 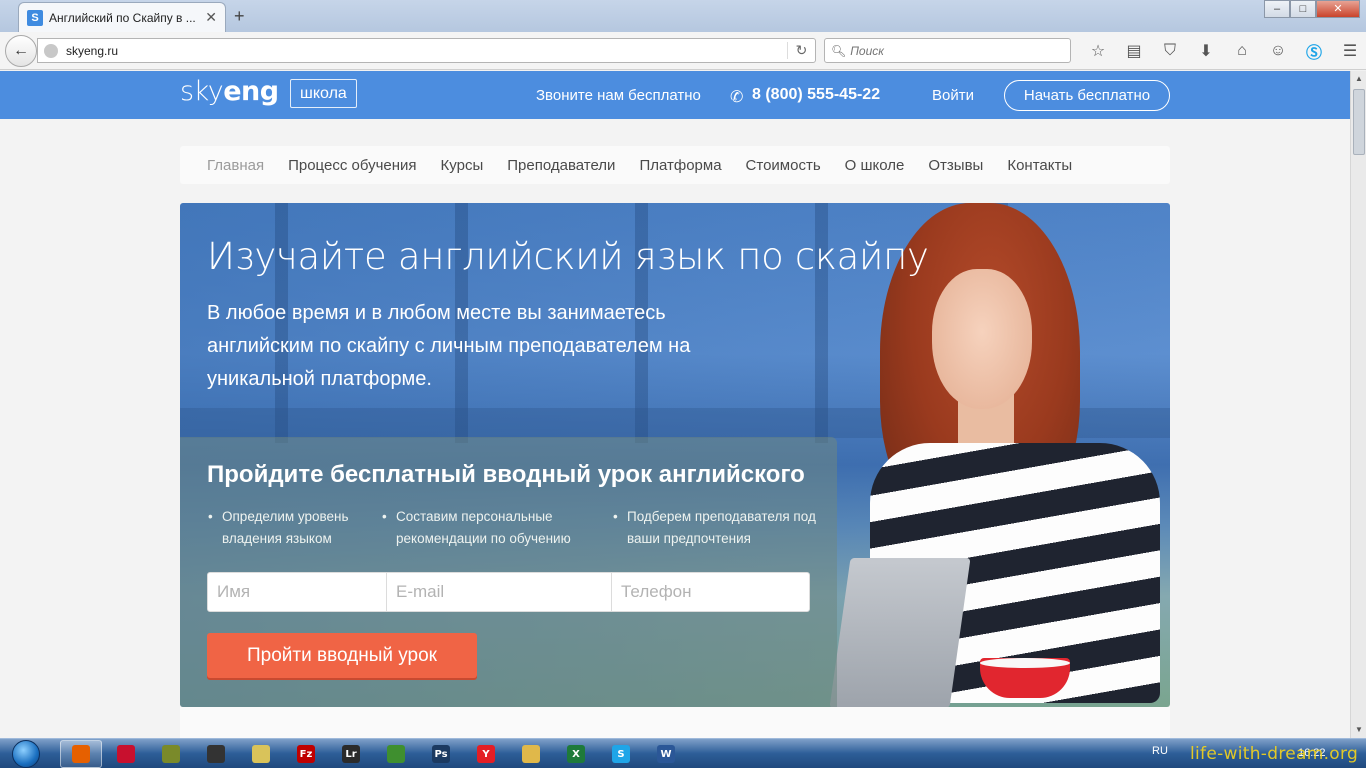 I want to click on taskbar-item: Lr, so click(x=351, y=754).